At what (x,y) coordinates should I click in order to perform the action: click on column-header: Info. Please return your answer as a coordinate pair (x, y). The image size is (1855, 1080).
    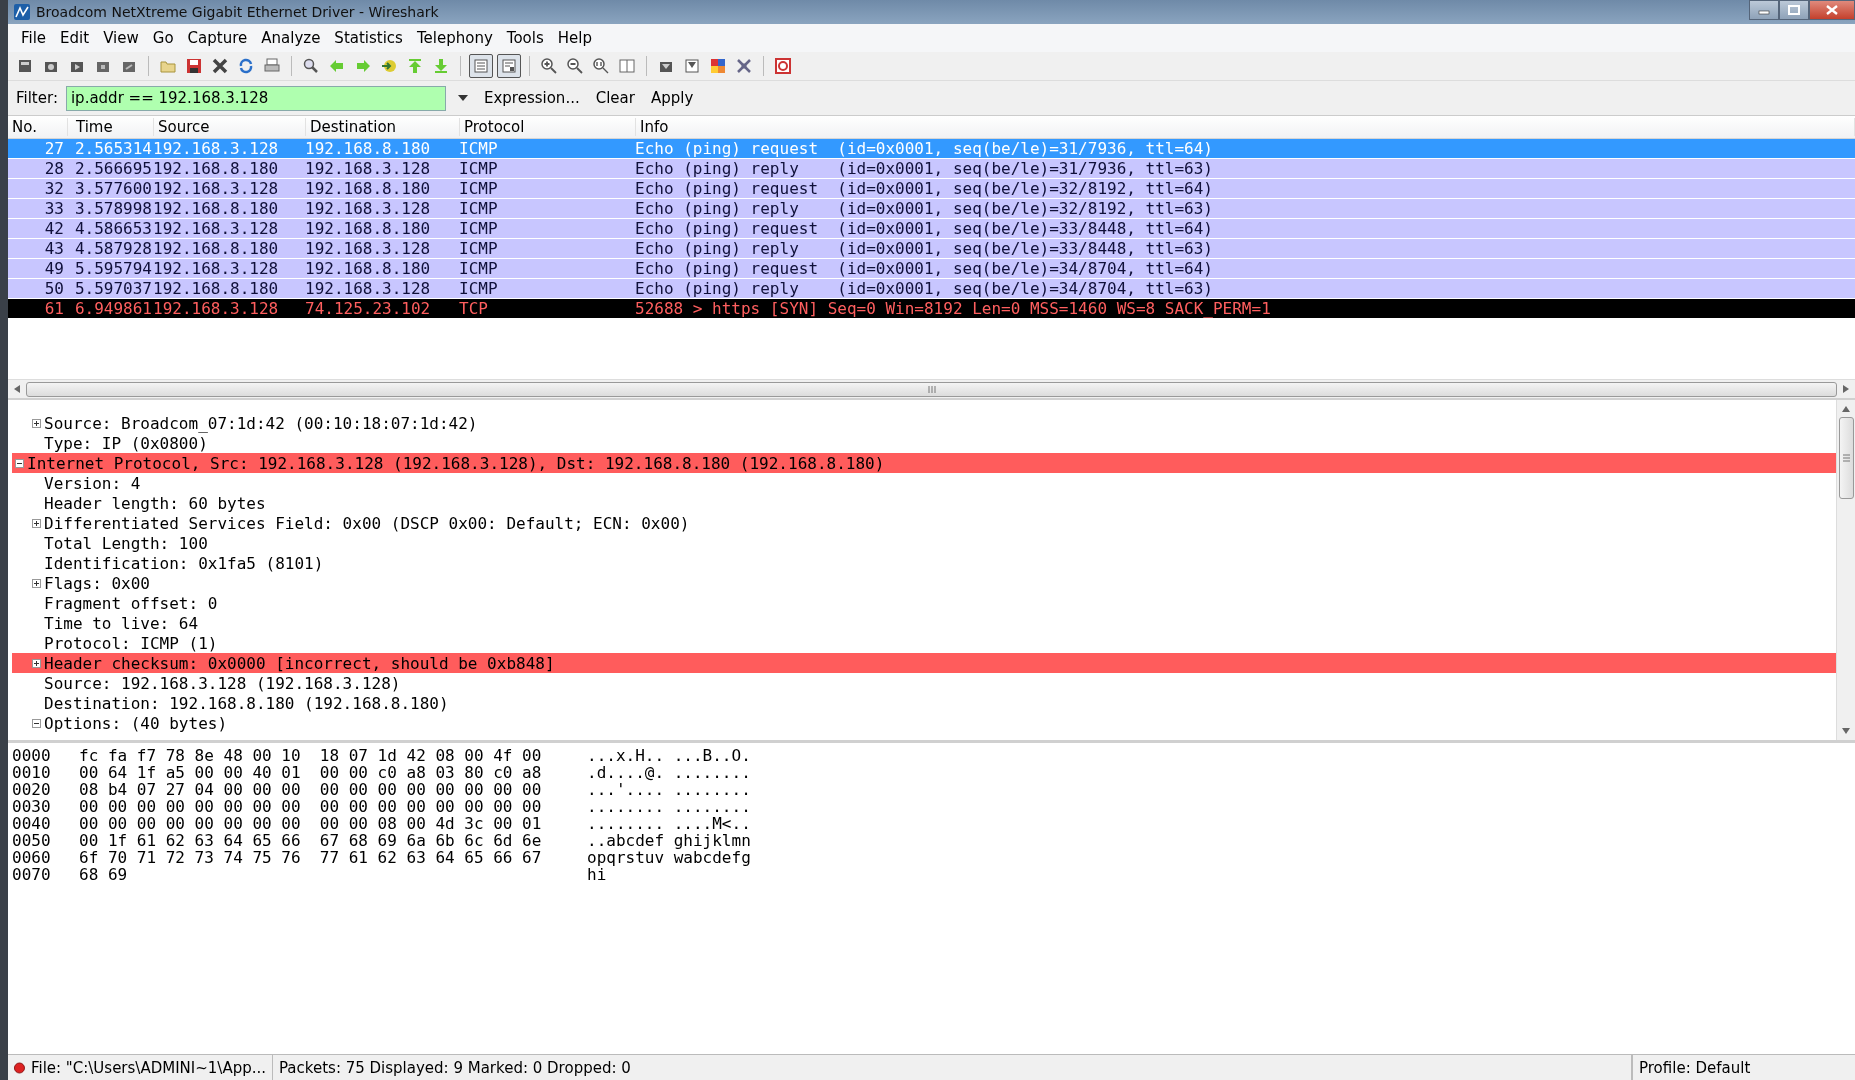
    Looking at the image, I should click on (1245, 127).